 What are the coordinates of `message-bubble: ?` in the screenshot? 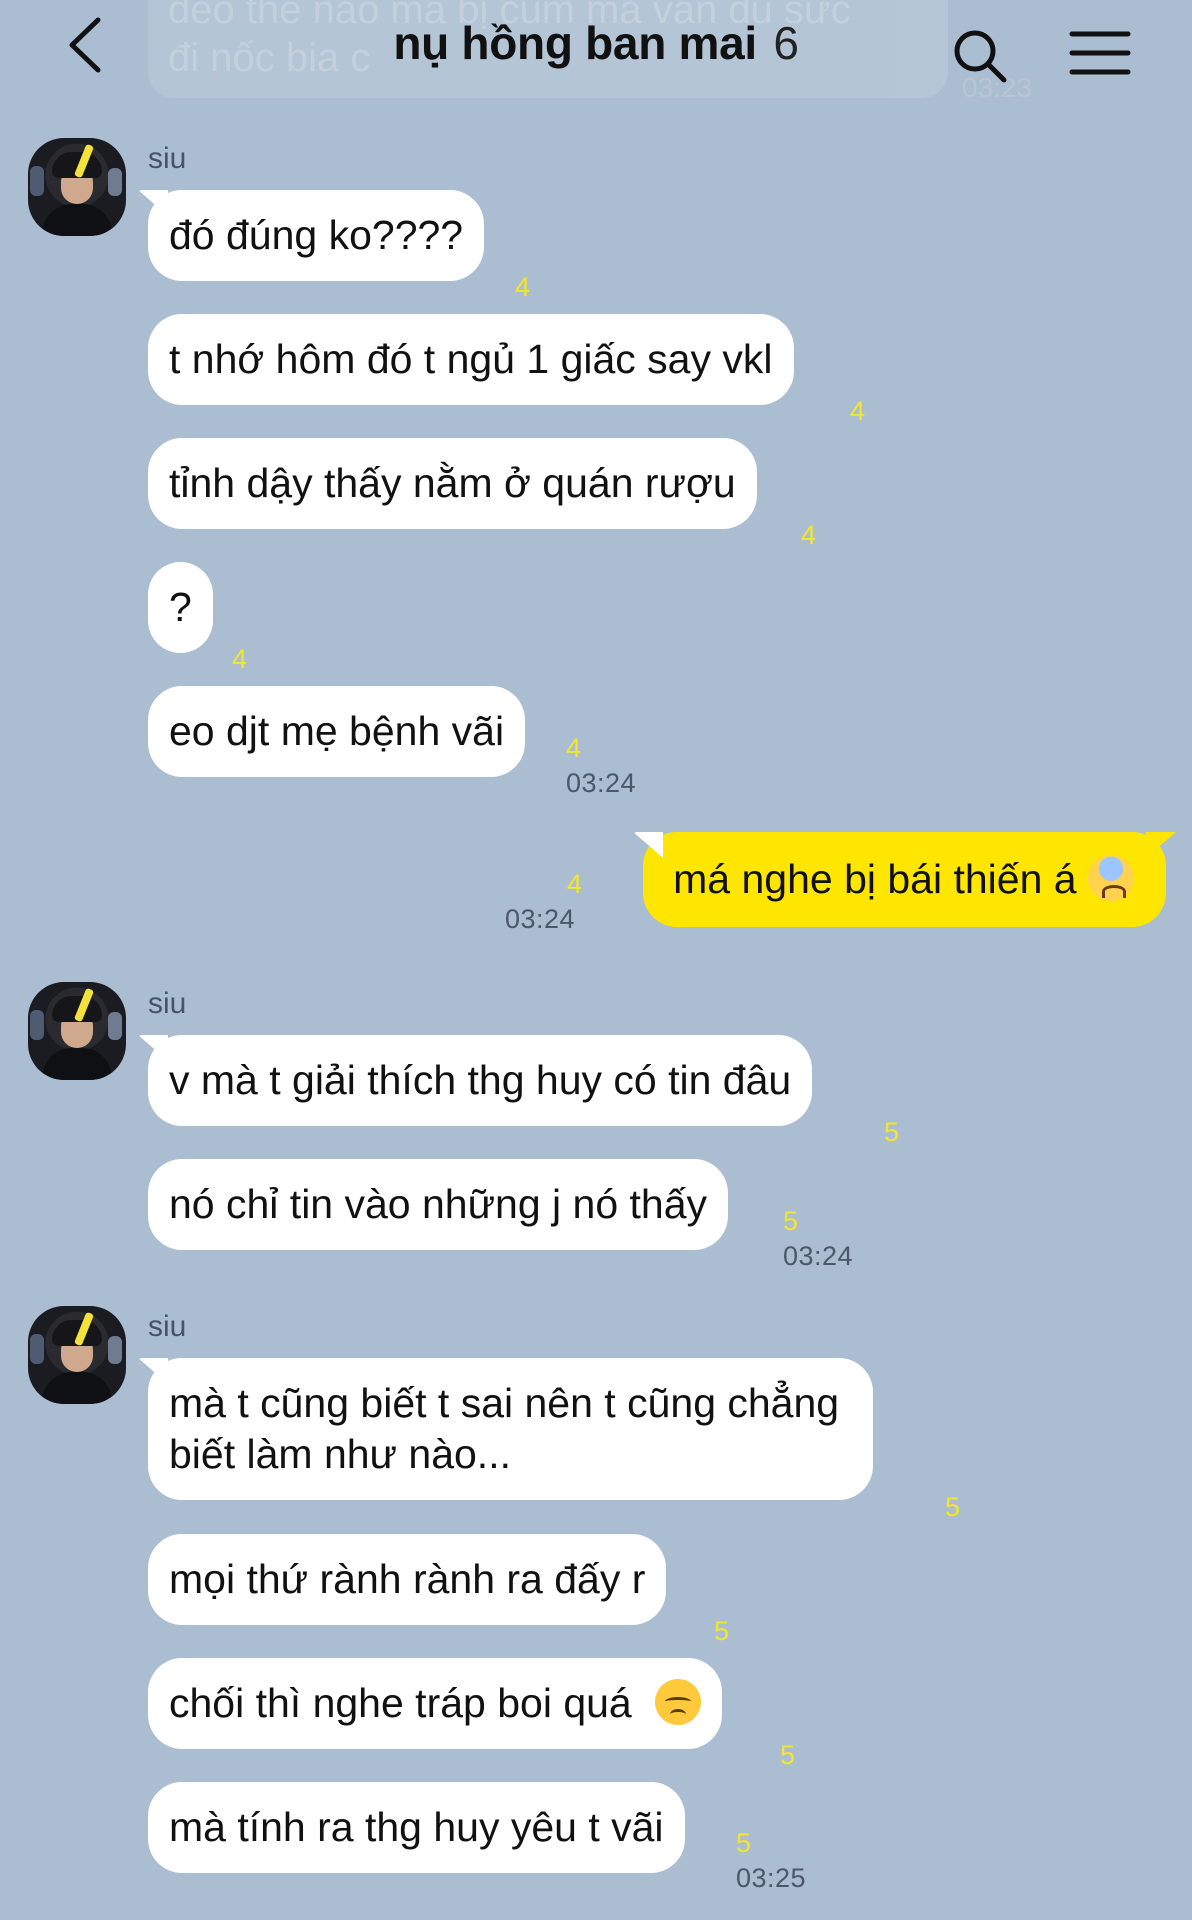 It's located at (180, 607).